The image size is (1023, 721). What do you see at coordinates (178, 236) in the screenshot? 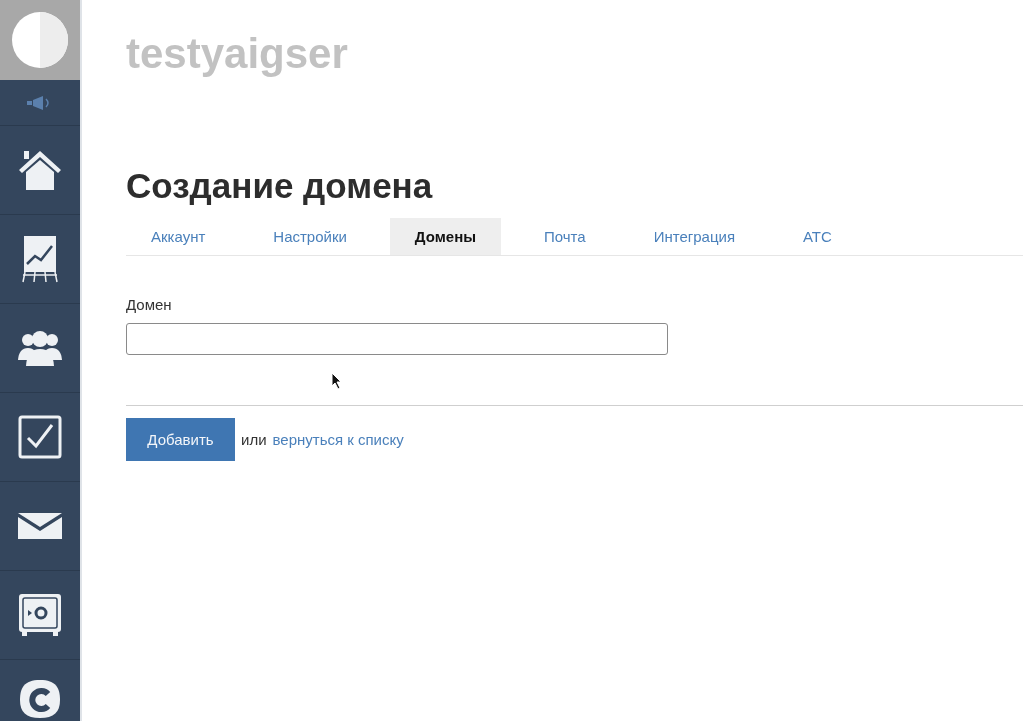
I see `tab: Аккаунт` at bounding box center [178, 236].